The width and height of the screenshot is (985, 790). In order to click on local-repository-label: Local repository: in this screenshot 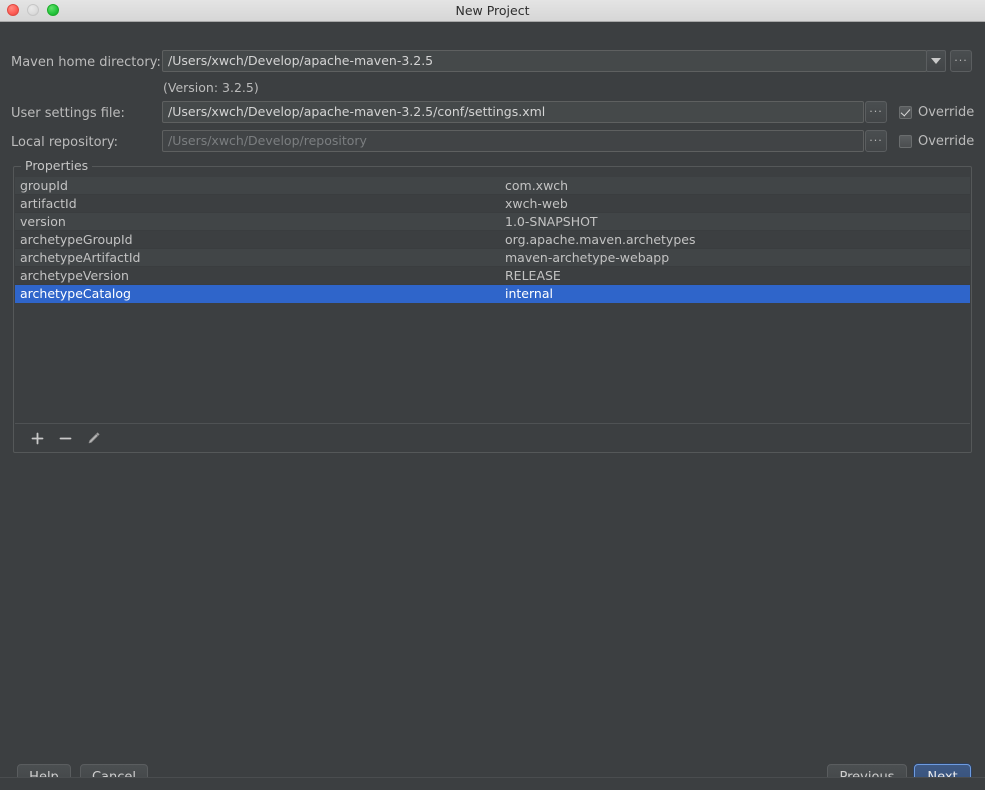, I will do `click(64, 142)`.